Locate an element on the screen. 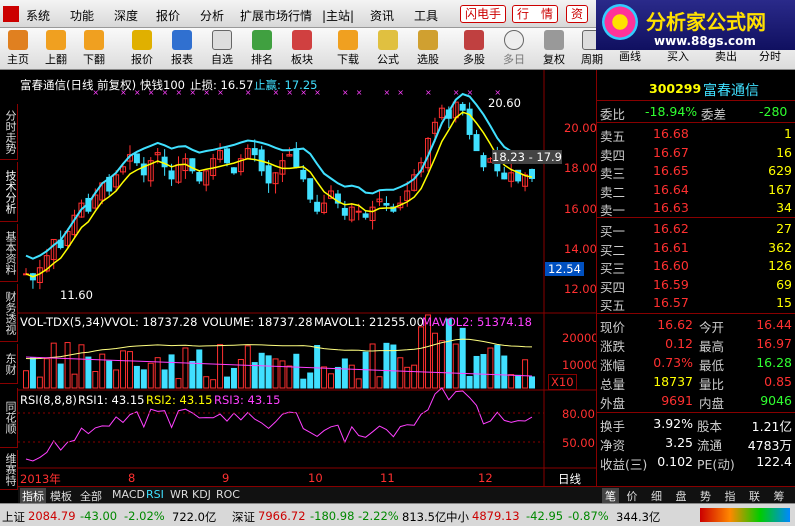 This screenshot has width=795, height=526. tab-wr: WR is located at coordinates (179, 494).